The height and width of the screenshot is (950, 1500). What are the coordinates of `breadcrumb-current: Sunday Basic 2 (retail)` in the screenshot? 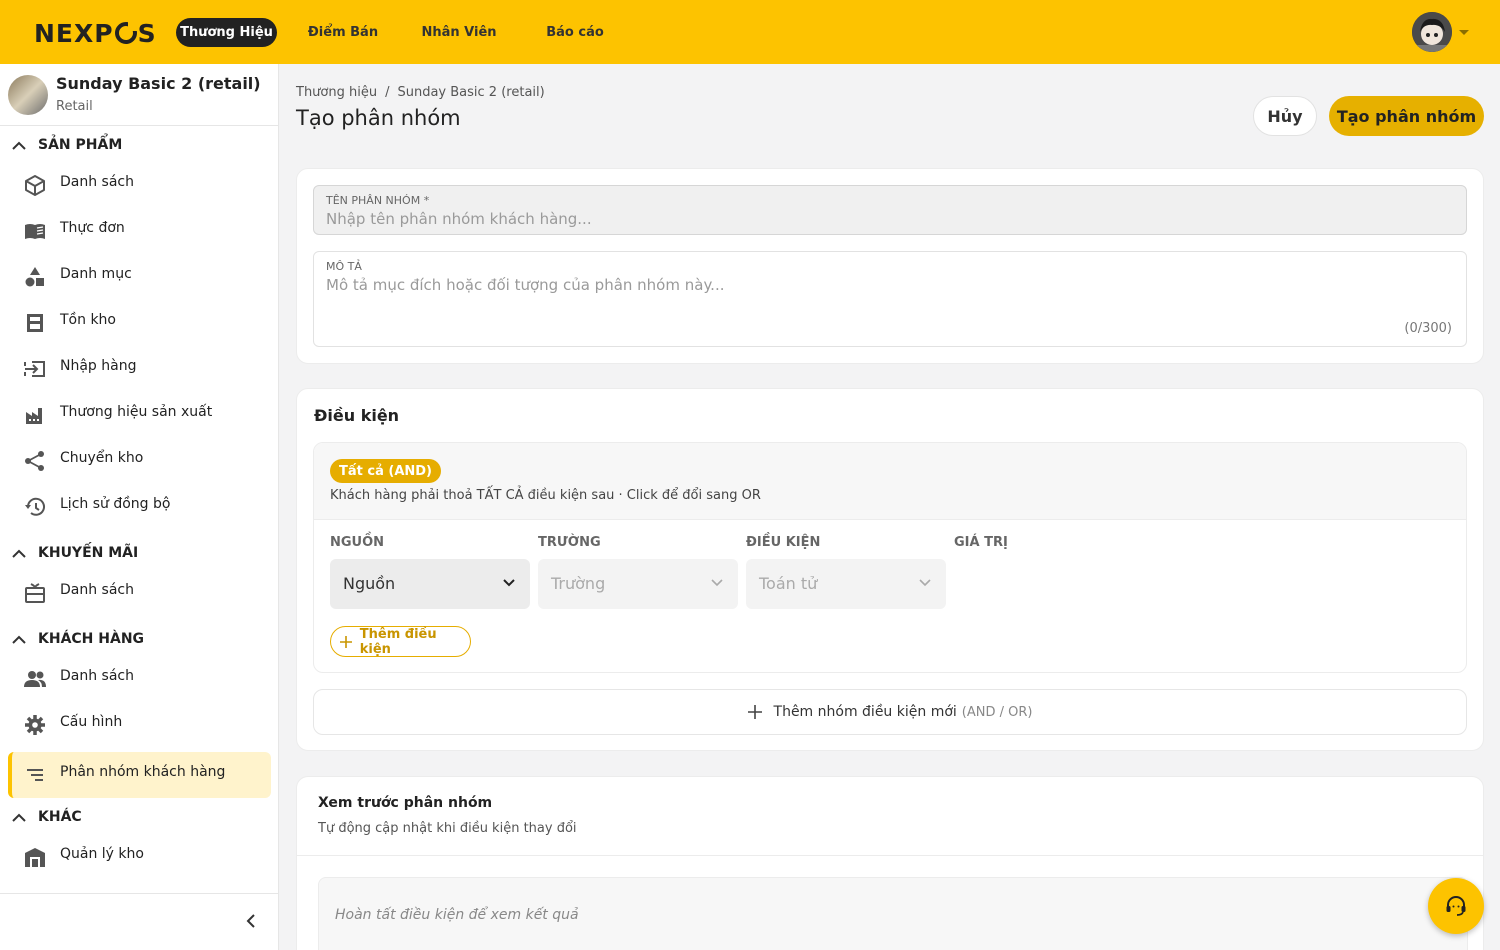 It's located at (470, 92).